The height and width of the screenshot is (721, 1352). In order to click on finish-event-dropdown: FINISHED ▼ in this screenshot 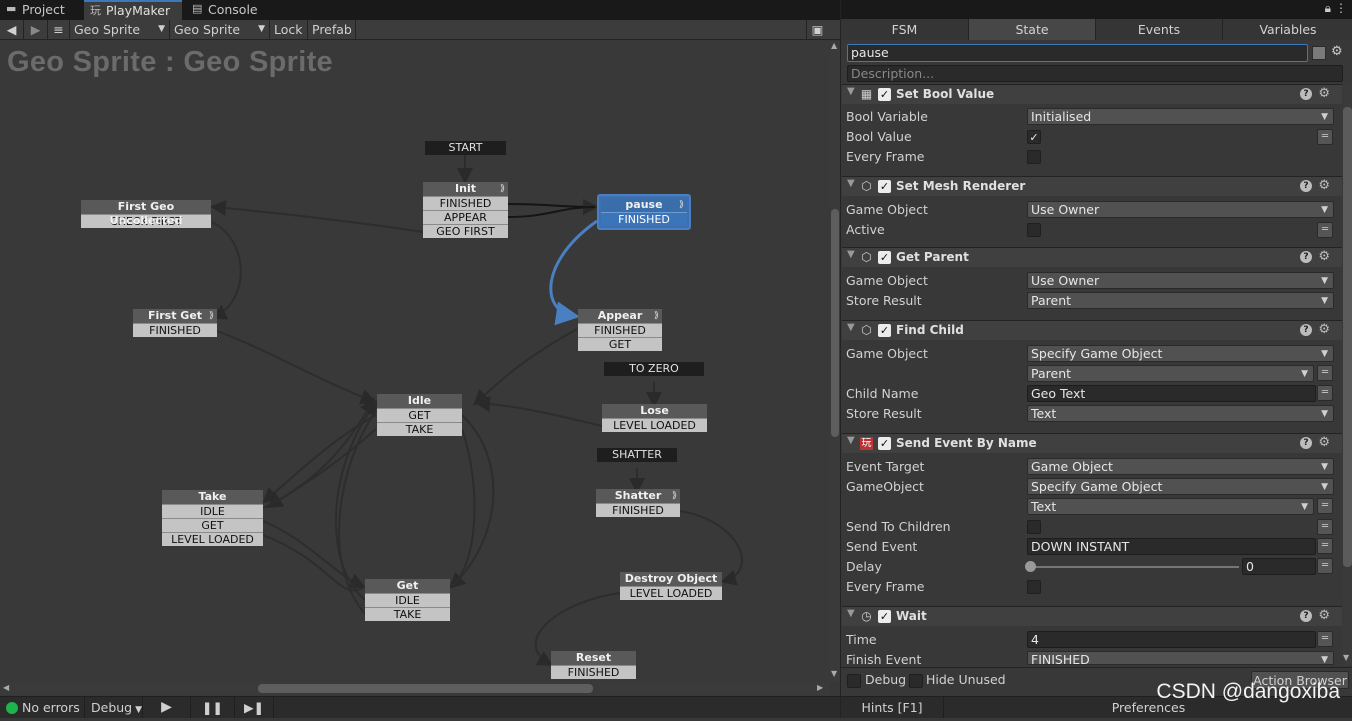, I will do `click(1180, 658)`.